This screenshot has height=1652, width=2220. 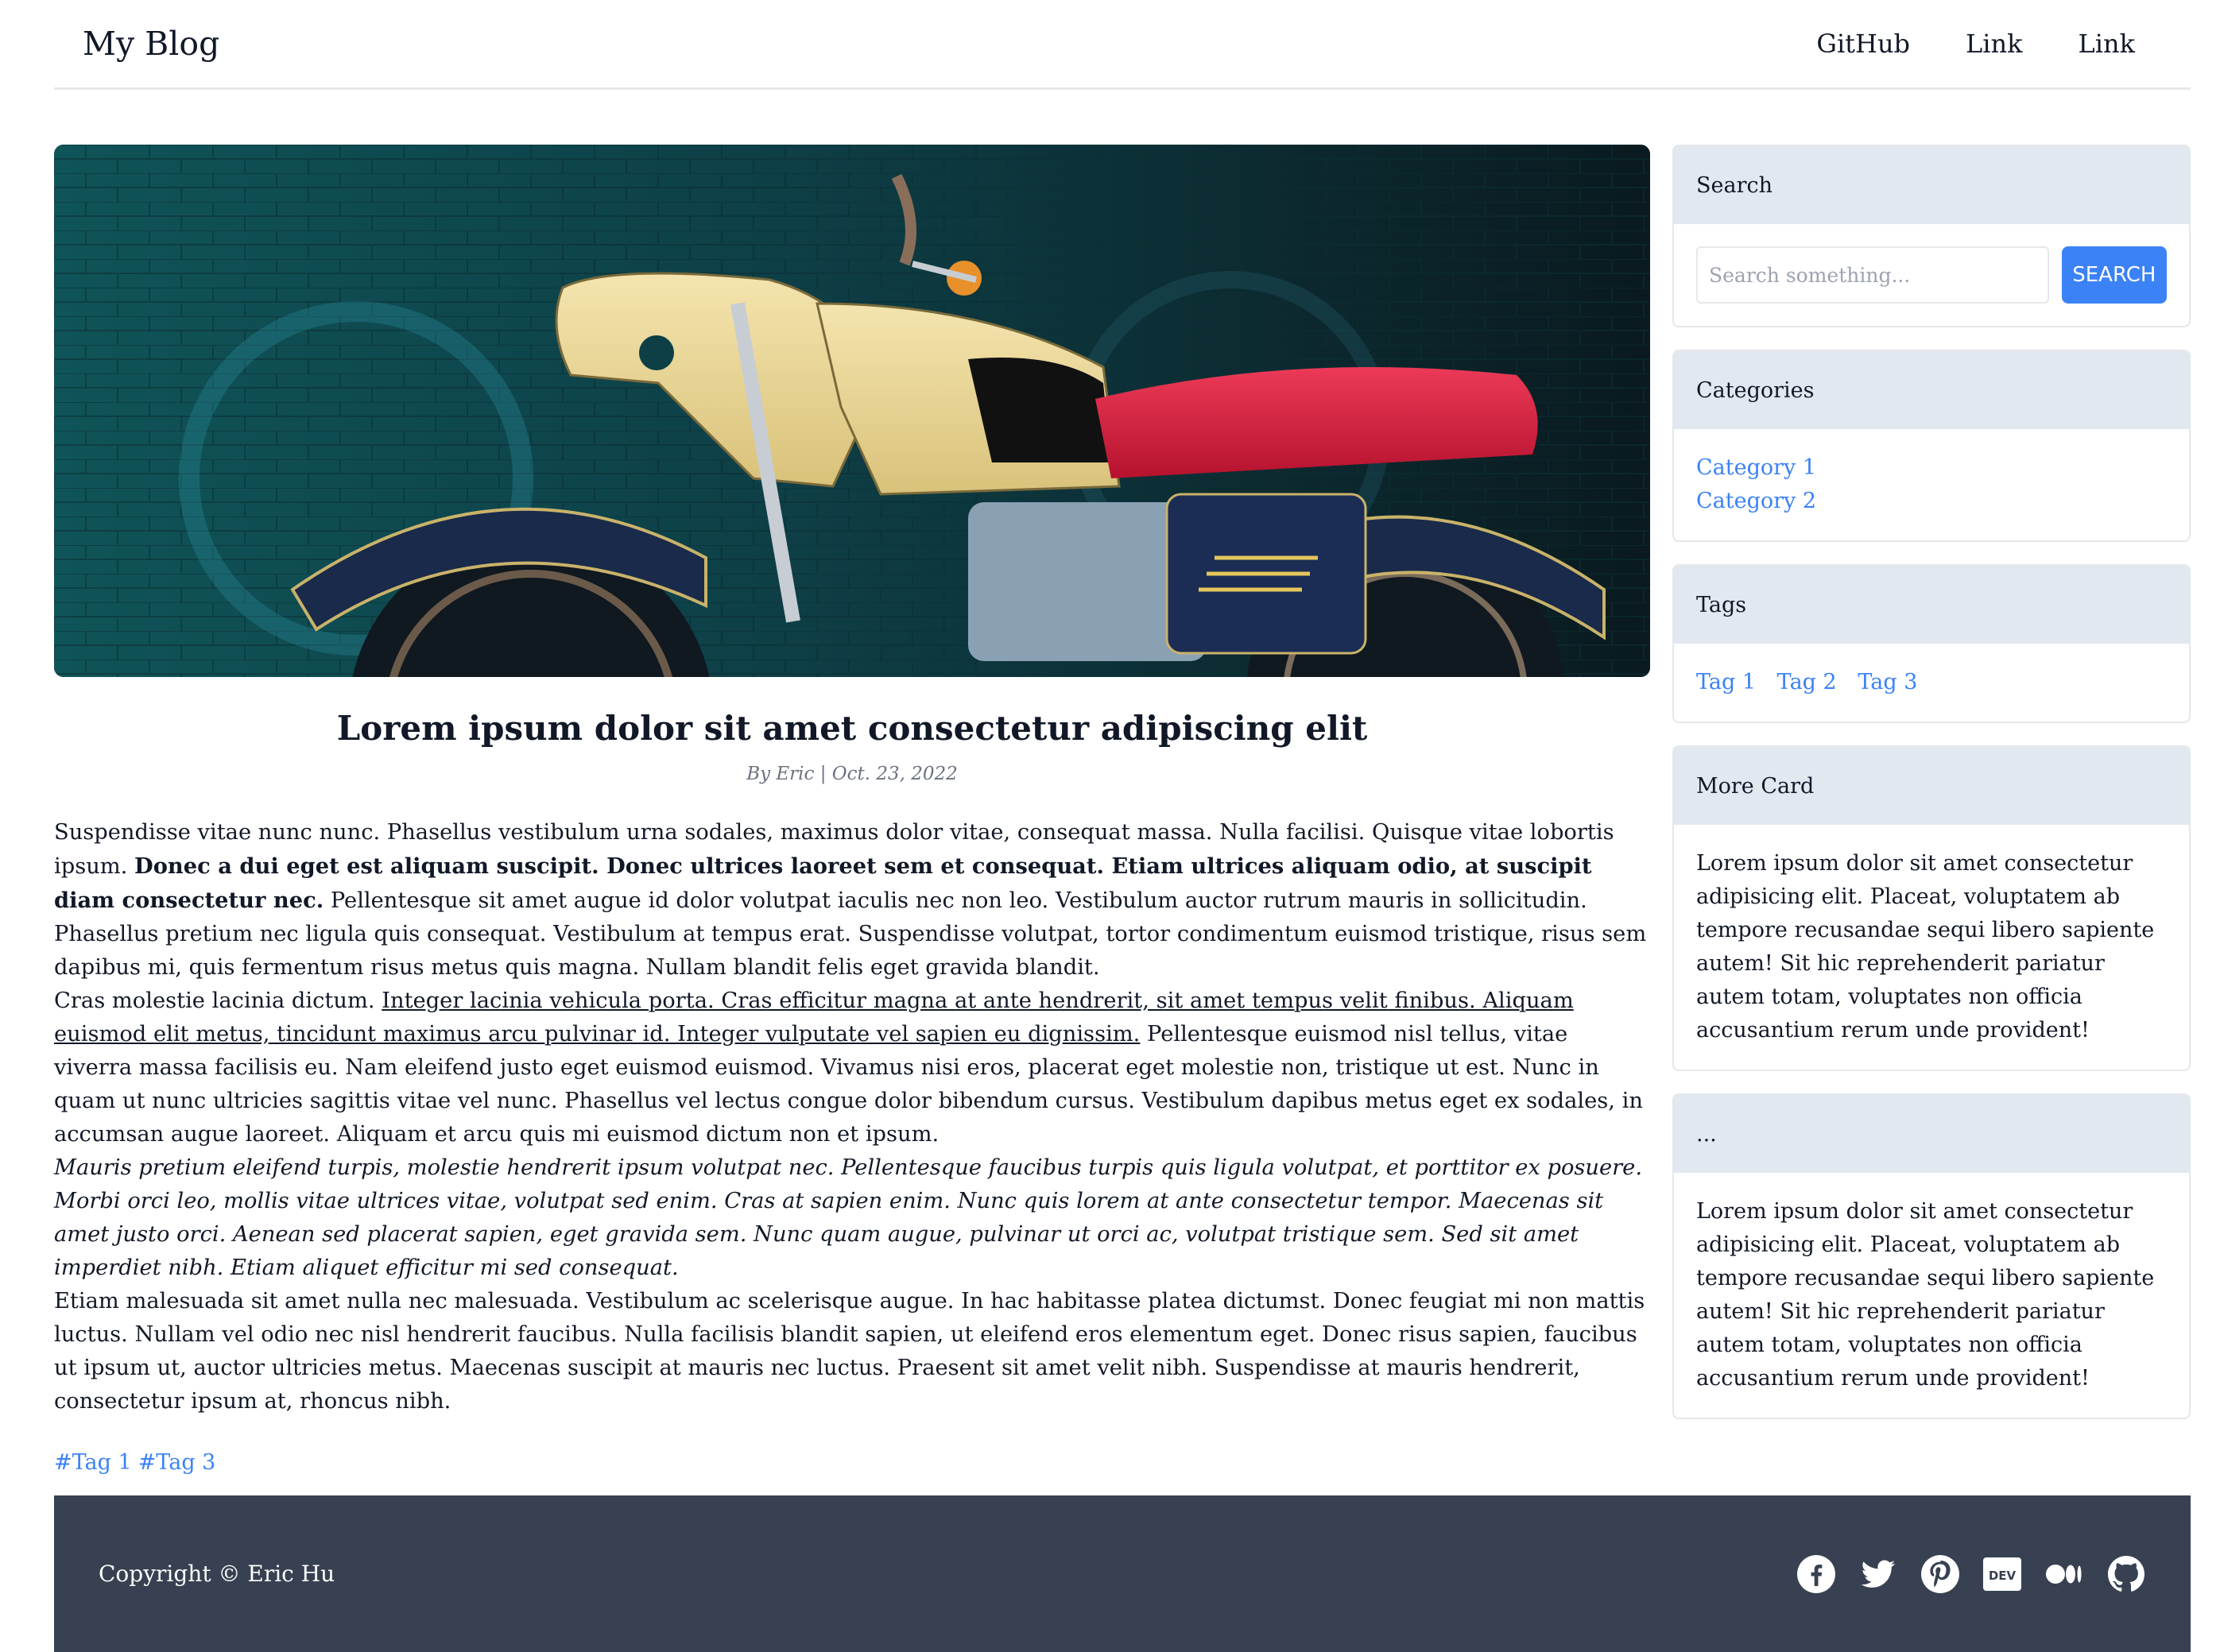 What do you see at coordinates (1872, 275) in the screenshot?
I see `search-input` at bounding box center [1872, 275].